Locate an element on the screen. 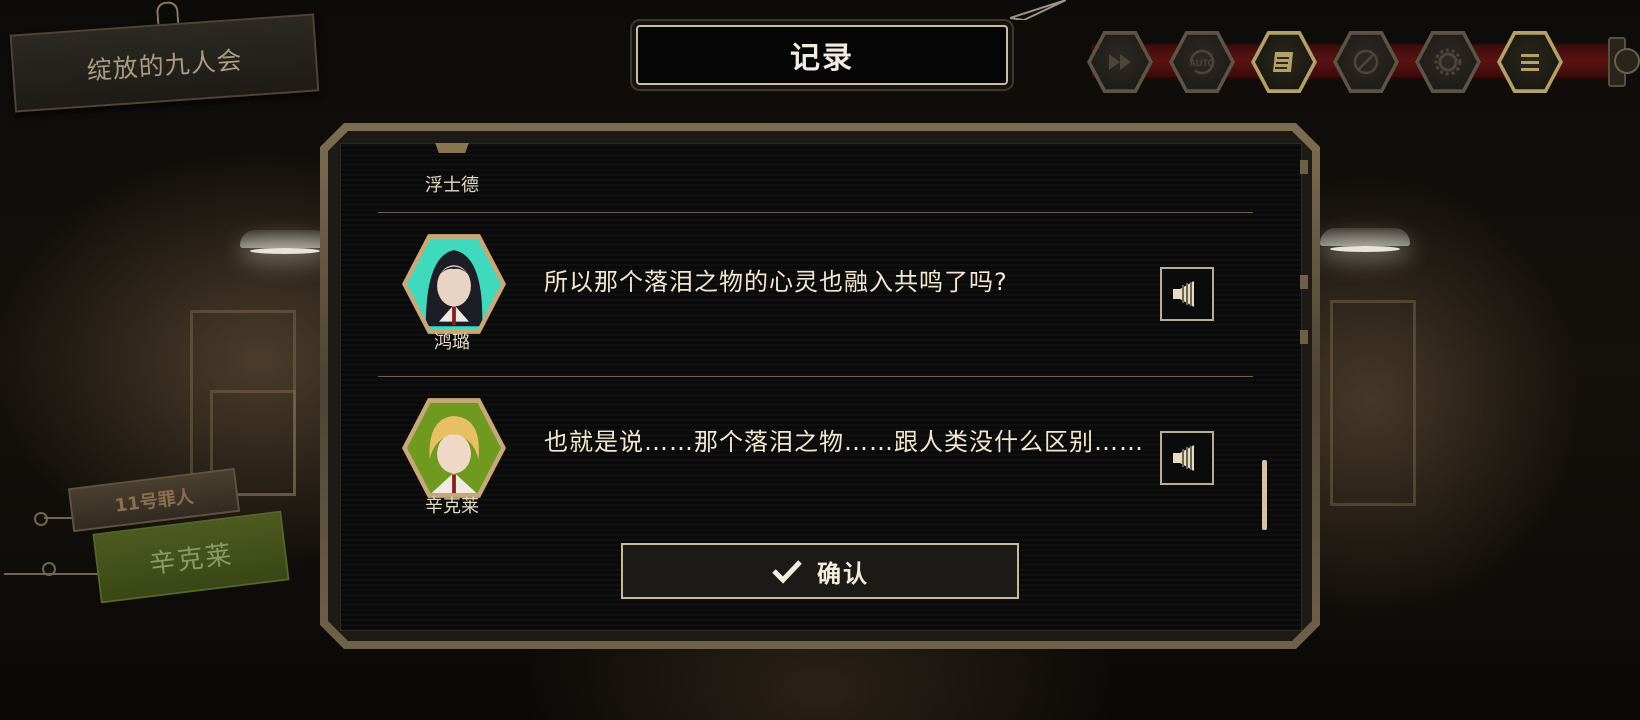 Image resolution: width=1640 pixels, height=720 pixels. settings-gear-icon is located at coordinates (1448, 62).